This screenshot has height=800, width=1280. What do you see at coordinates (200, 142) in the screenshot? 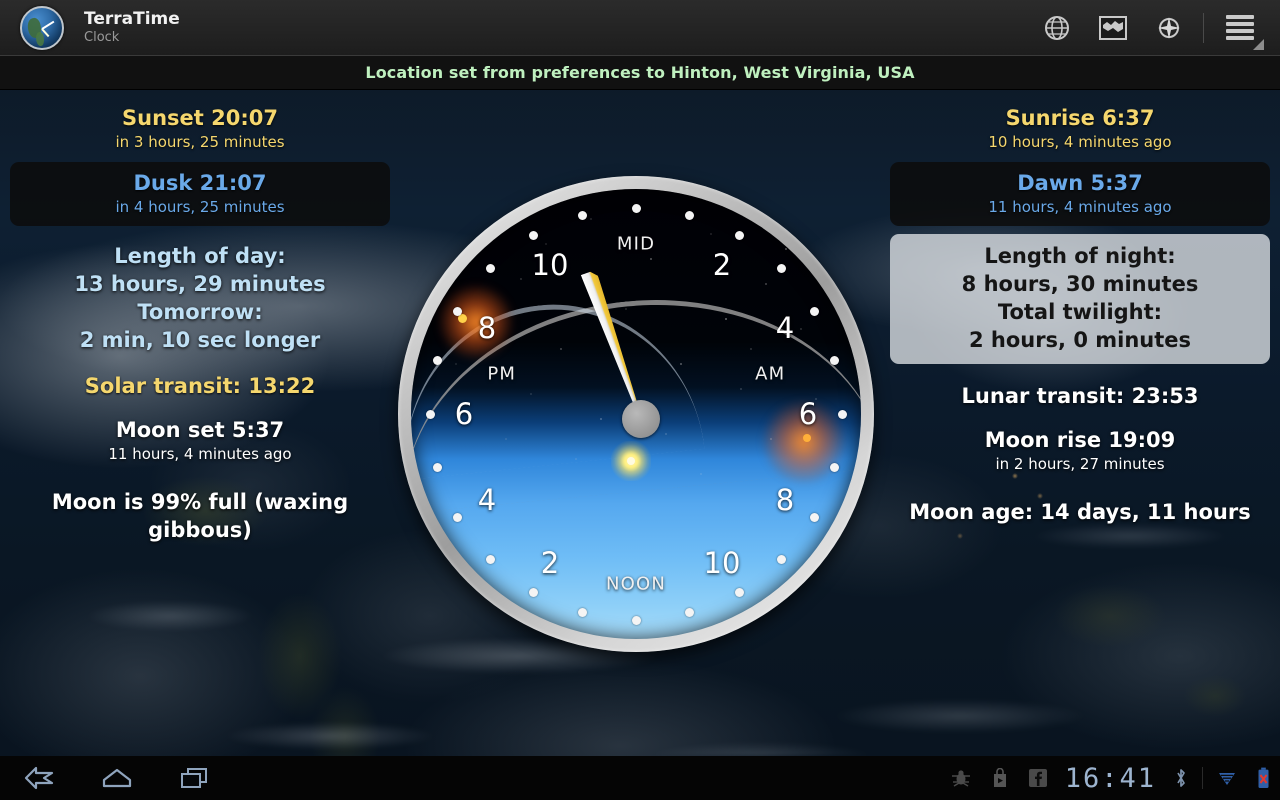
I see `sunset-detail: in 3 hours, 25 minutes` at bounding box center [200, 142].